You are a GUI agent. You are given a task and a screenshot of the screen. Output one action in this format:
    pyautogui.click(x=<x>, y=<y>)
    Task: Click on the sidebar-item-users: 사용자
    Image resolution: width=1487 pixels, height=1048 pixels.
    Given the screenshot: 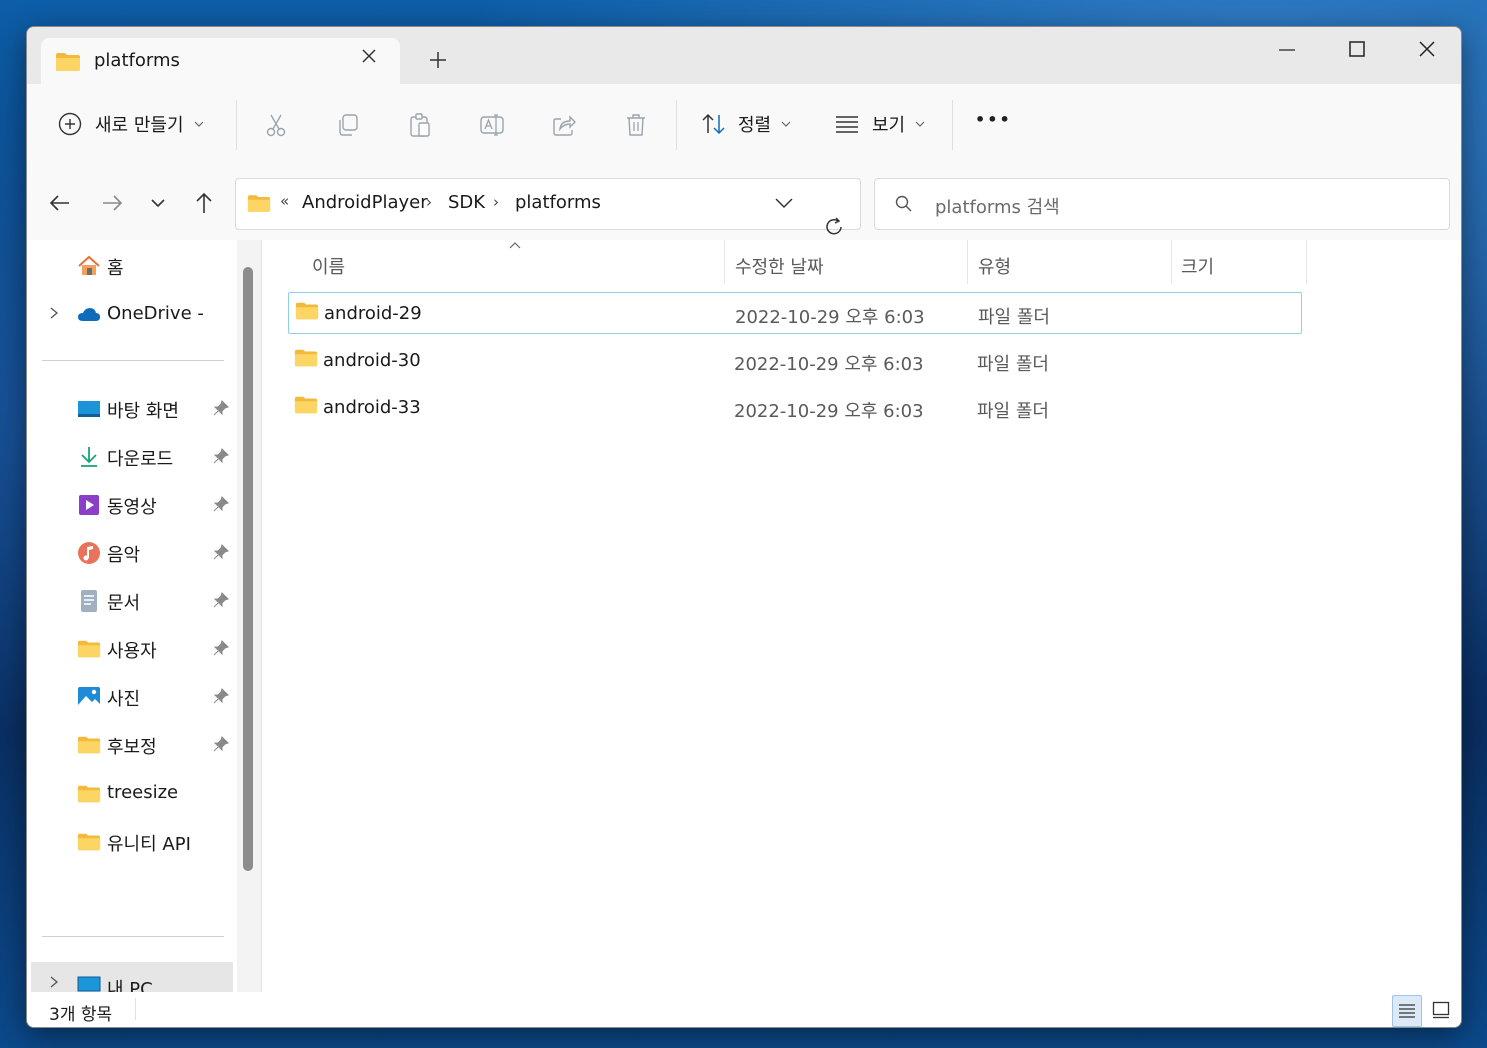 What is the action you would take?
    pyautogui.click(x=132, y=649)
    